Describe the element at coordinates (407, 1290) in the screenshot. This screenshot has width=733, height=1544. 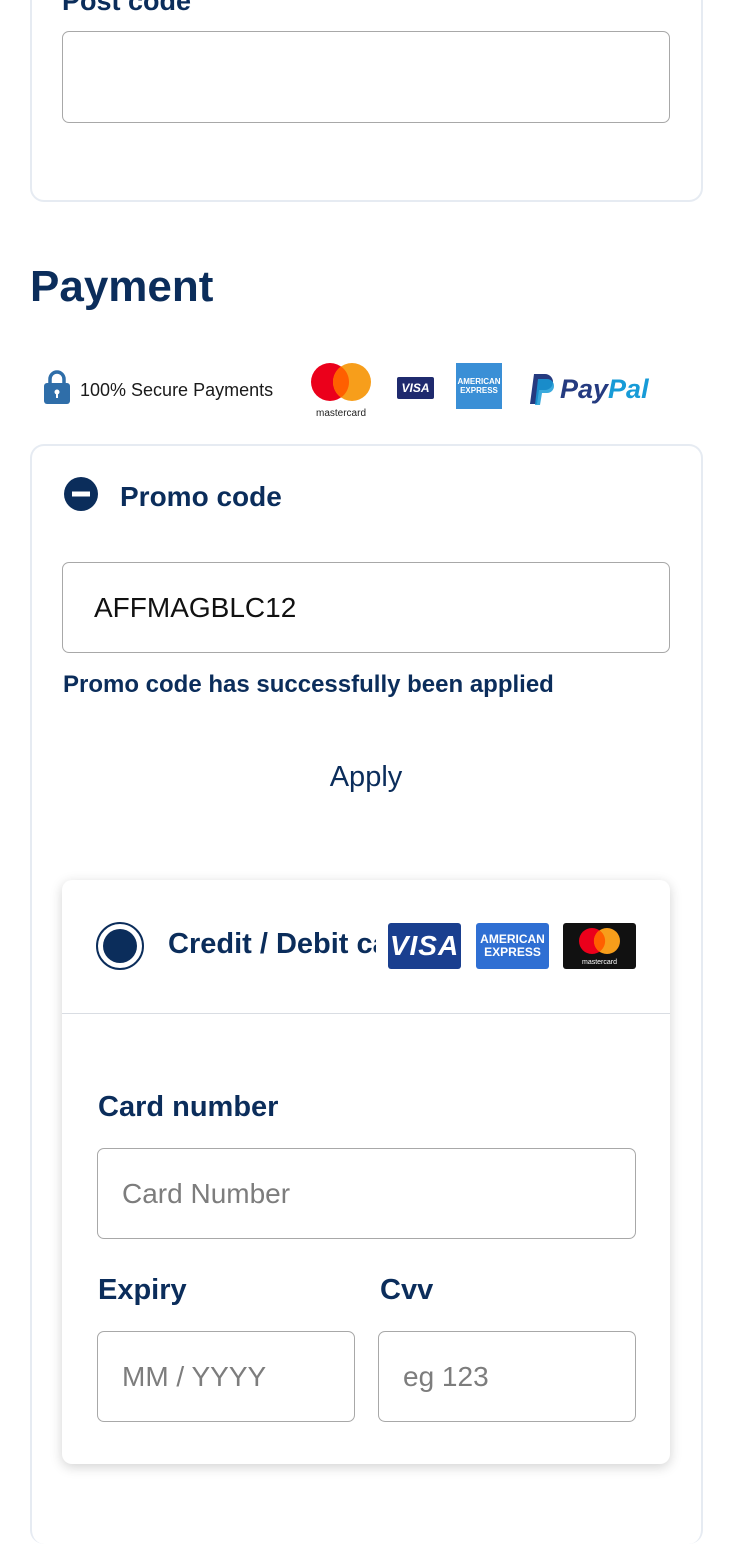
I see `cvv-label: Cvv` at that location.